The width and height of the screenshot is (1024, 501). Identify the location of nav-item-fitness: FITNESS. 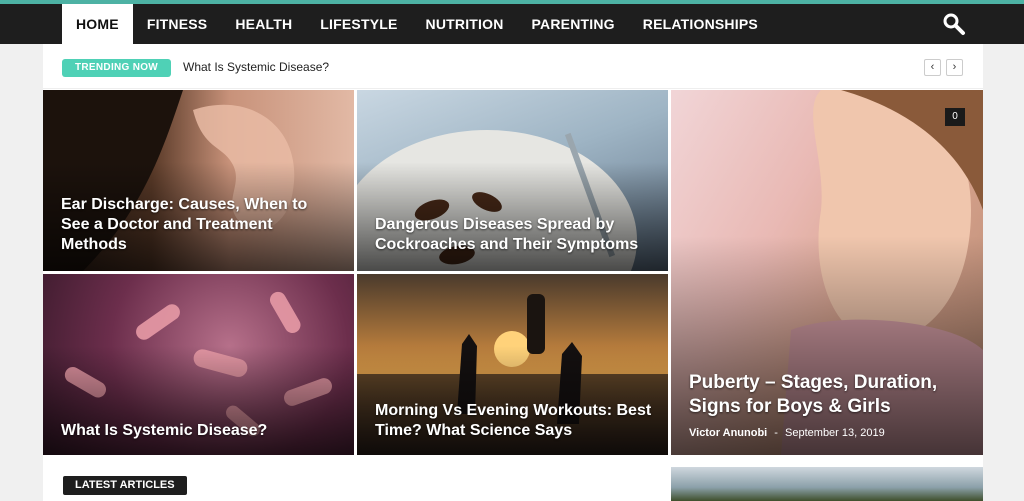
(177, 24).